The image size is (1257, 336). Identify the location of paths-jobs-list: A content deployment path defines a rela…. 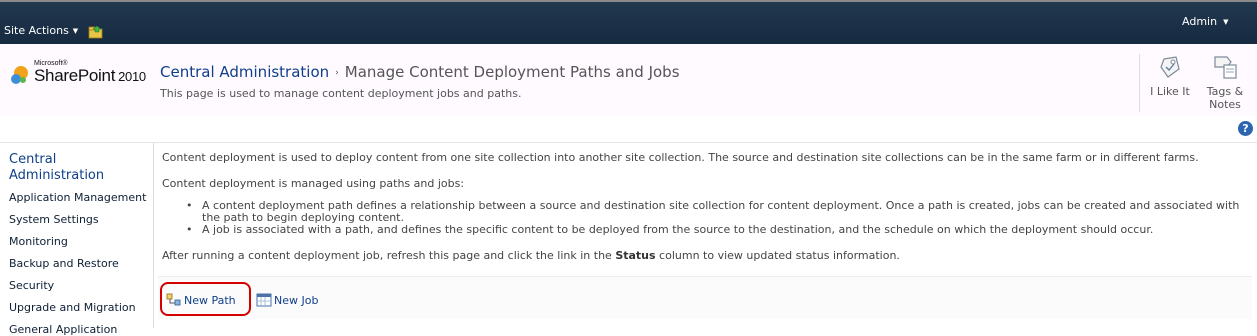
(716, 218).